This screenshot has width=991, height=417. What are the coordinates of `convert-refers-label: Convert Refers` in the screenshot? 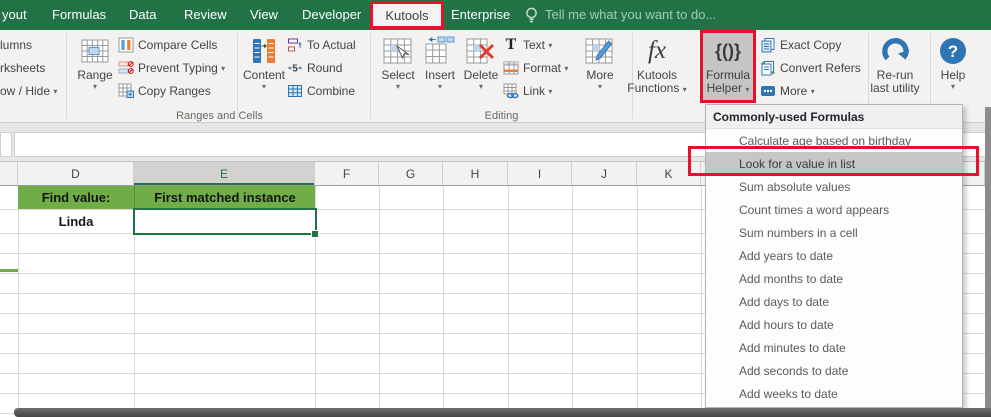 It's located at (820, 68).